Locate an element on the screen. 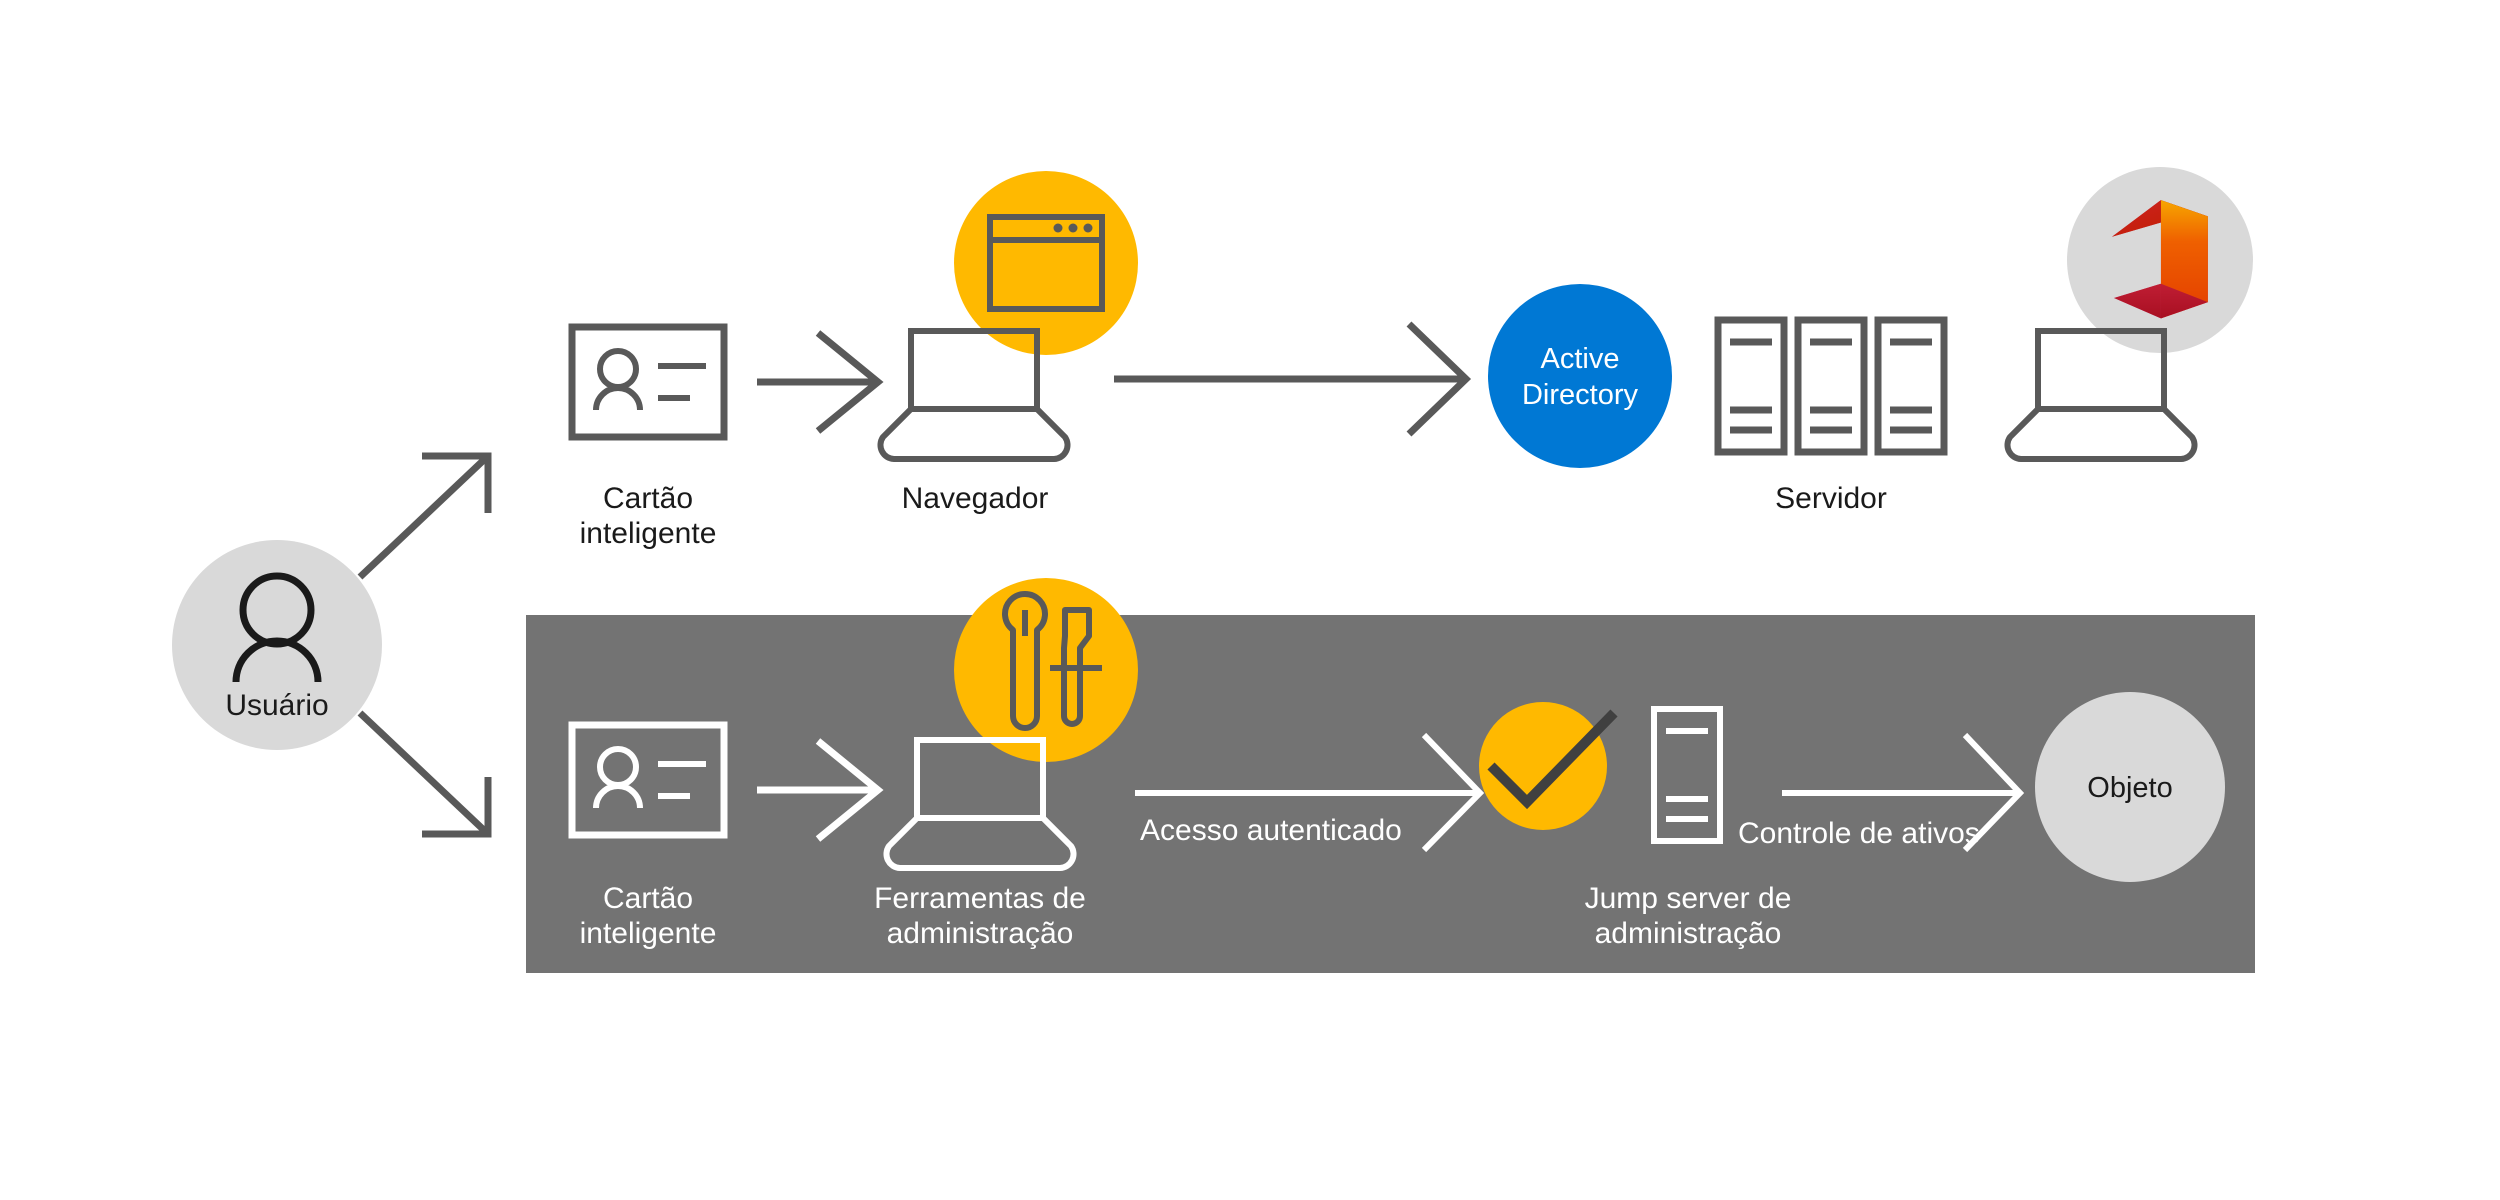 This screenshot has width=2500, height=1200. smart-card-icon is located at coordinates (648, 382).